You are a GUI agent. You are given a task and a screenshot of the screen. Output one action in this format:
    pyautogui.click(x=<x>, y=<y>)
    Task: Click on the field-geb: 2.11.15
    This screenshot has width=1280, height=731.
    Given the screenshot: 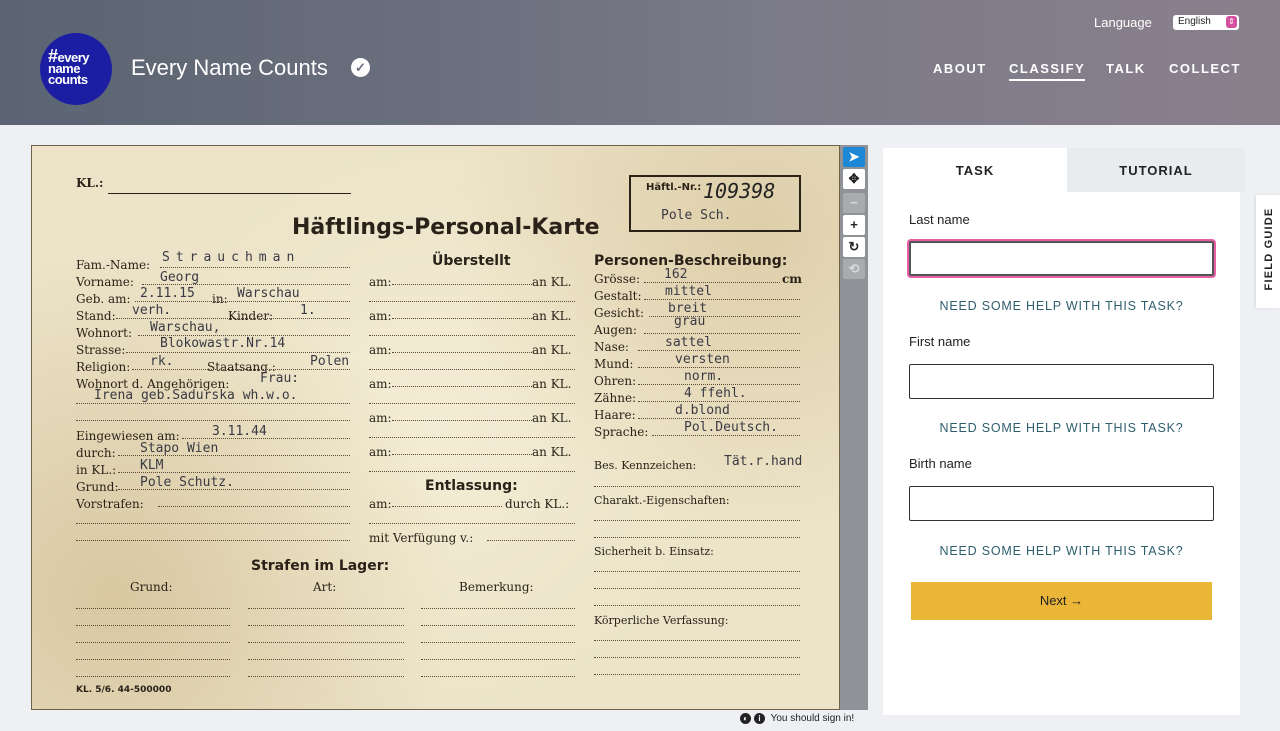 What is the action you would take?
    pyautogui.click(x=167, y=293)
    